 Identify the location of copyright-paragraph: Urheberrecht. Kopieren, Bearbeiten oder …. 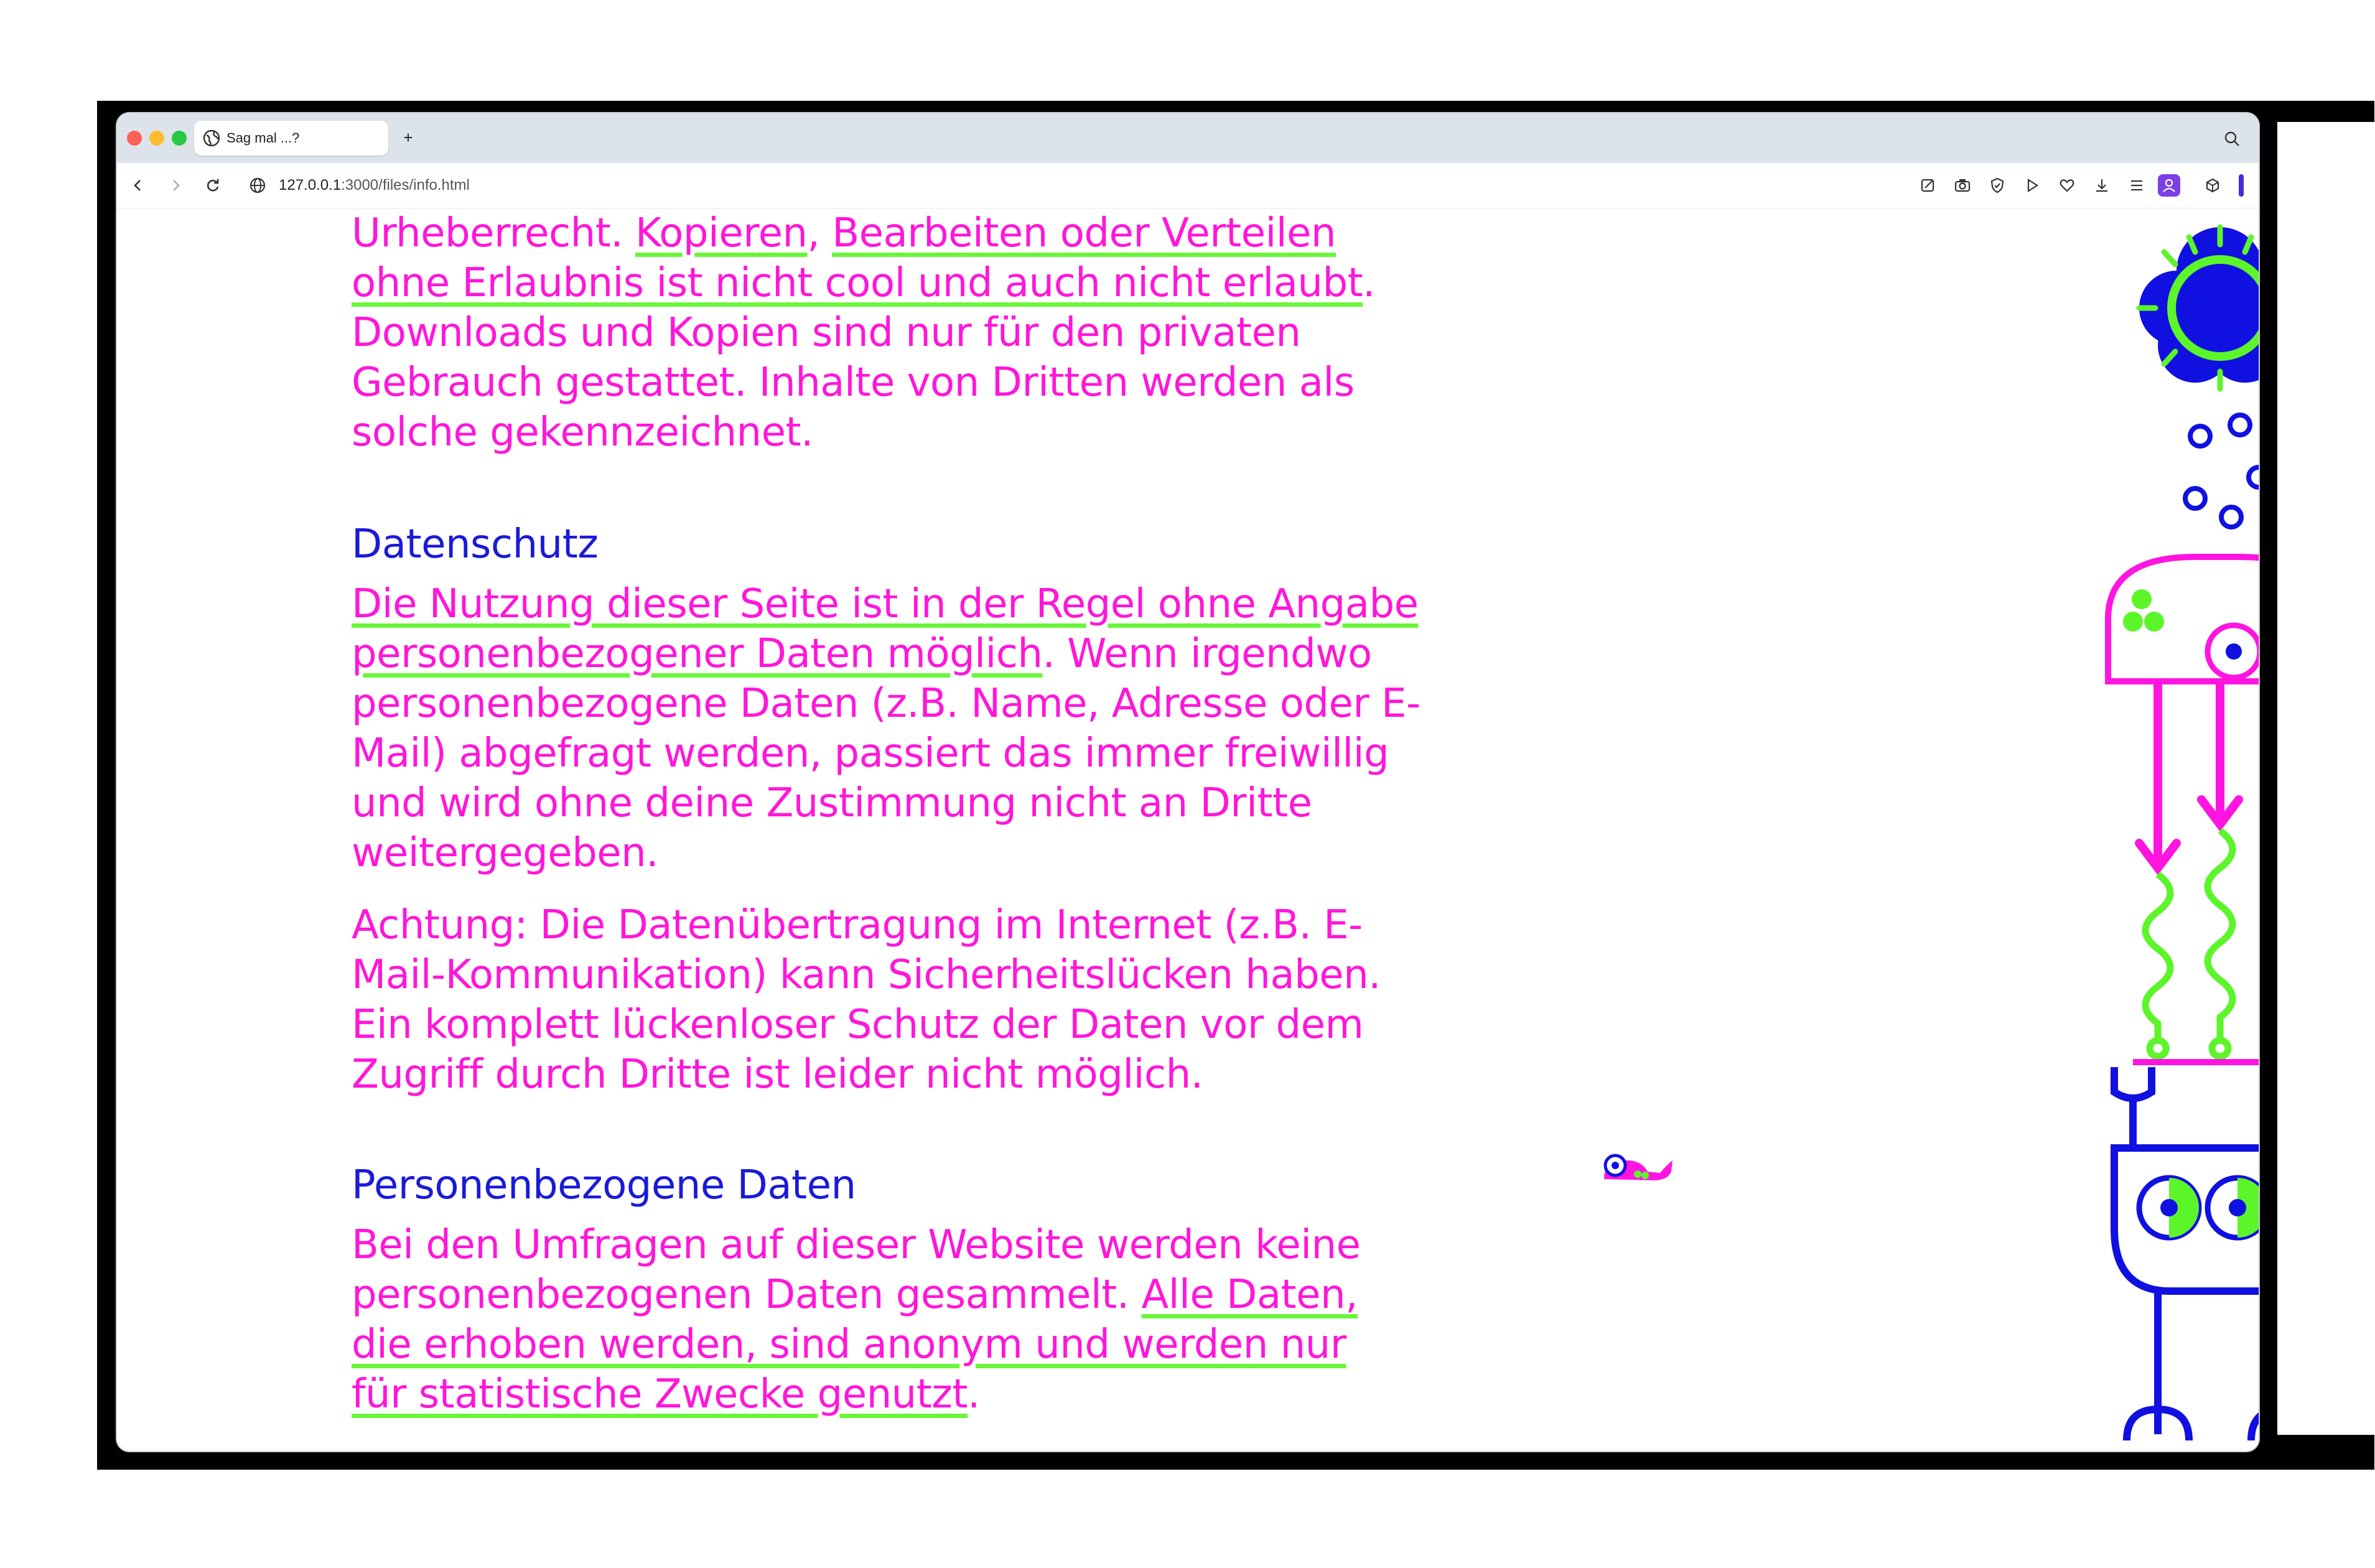
(880, 332).